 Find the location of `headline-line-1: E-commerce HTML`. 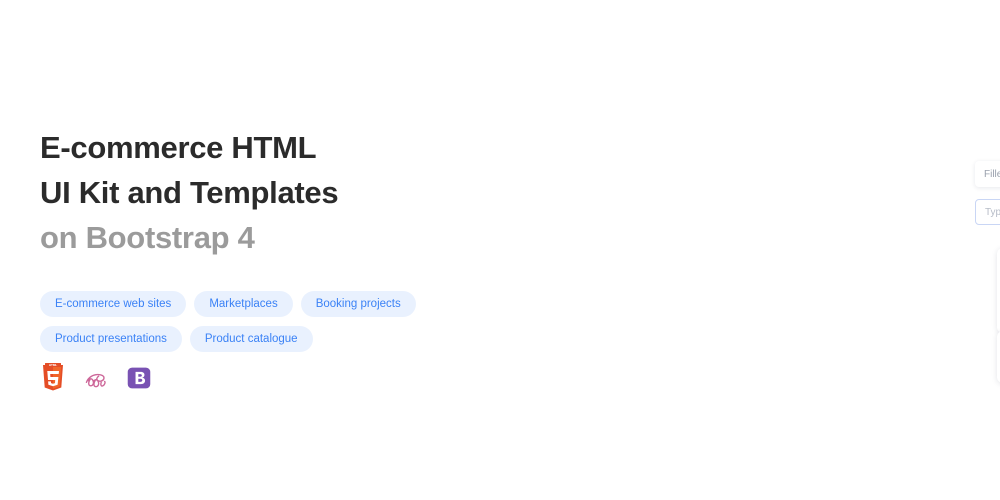

headline-line-1: E-commerce HTML is located at coordinates (178, 147).